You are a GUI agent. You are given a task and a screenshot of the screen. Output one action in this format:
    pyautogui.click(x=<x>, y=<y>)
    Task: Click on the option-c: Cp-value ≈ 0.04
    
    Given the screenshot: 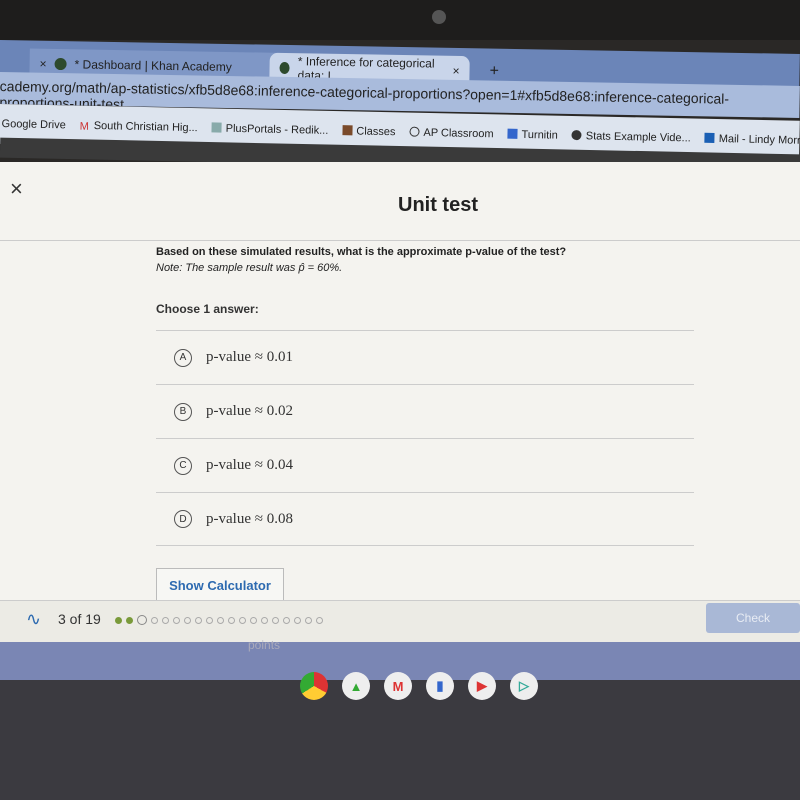 What is the action you would take?
    pyautogui.click(x=425, y=465)
    